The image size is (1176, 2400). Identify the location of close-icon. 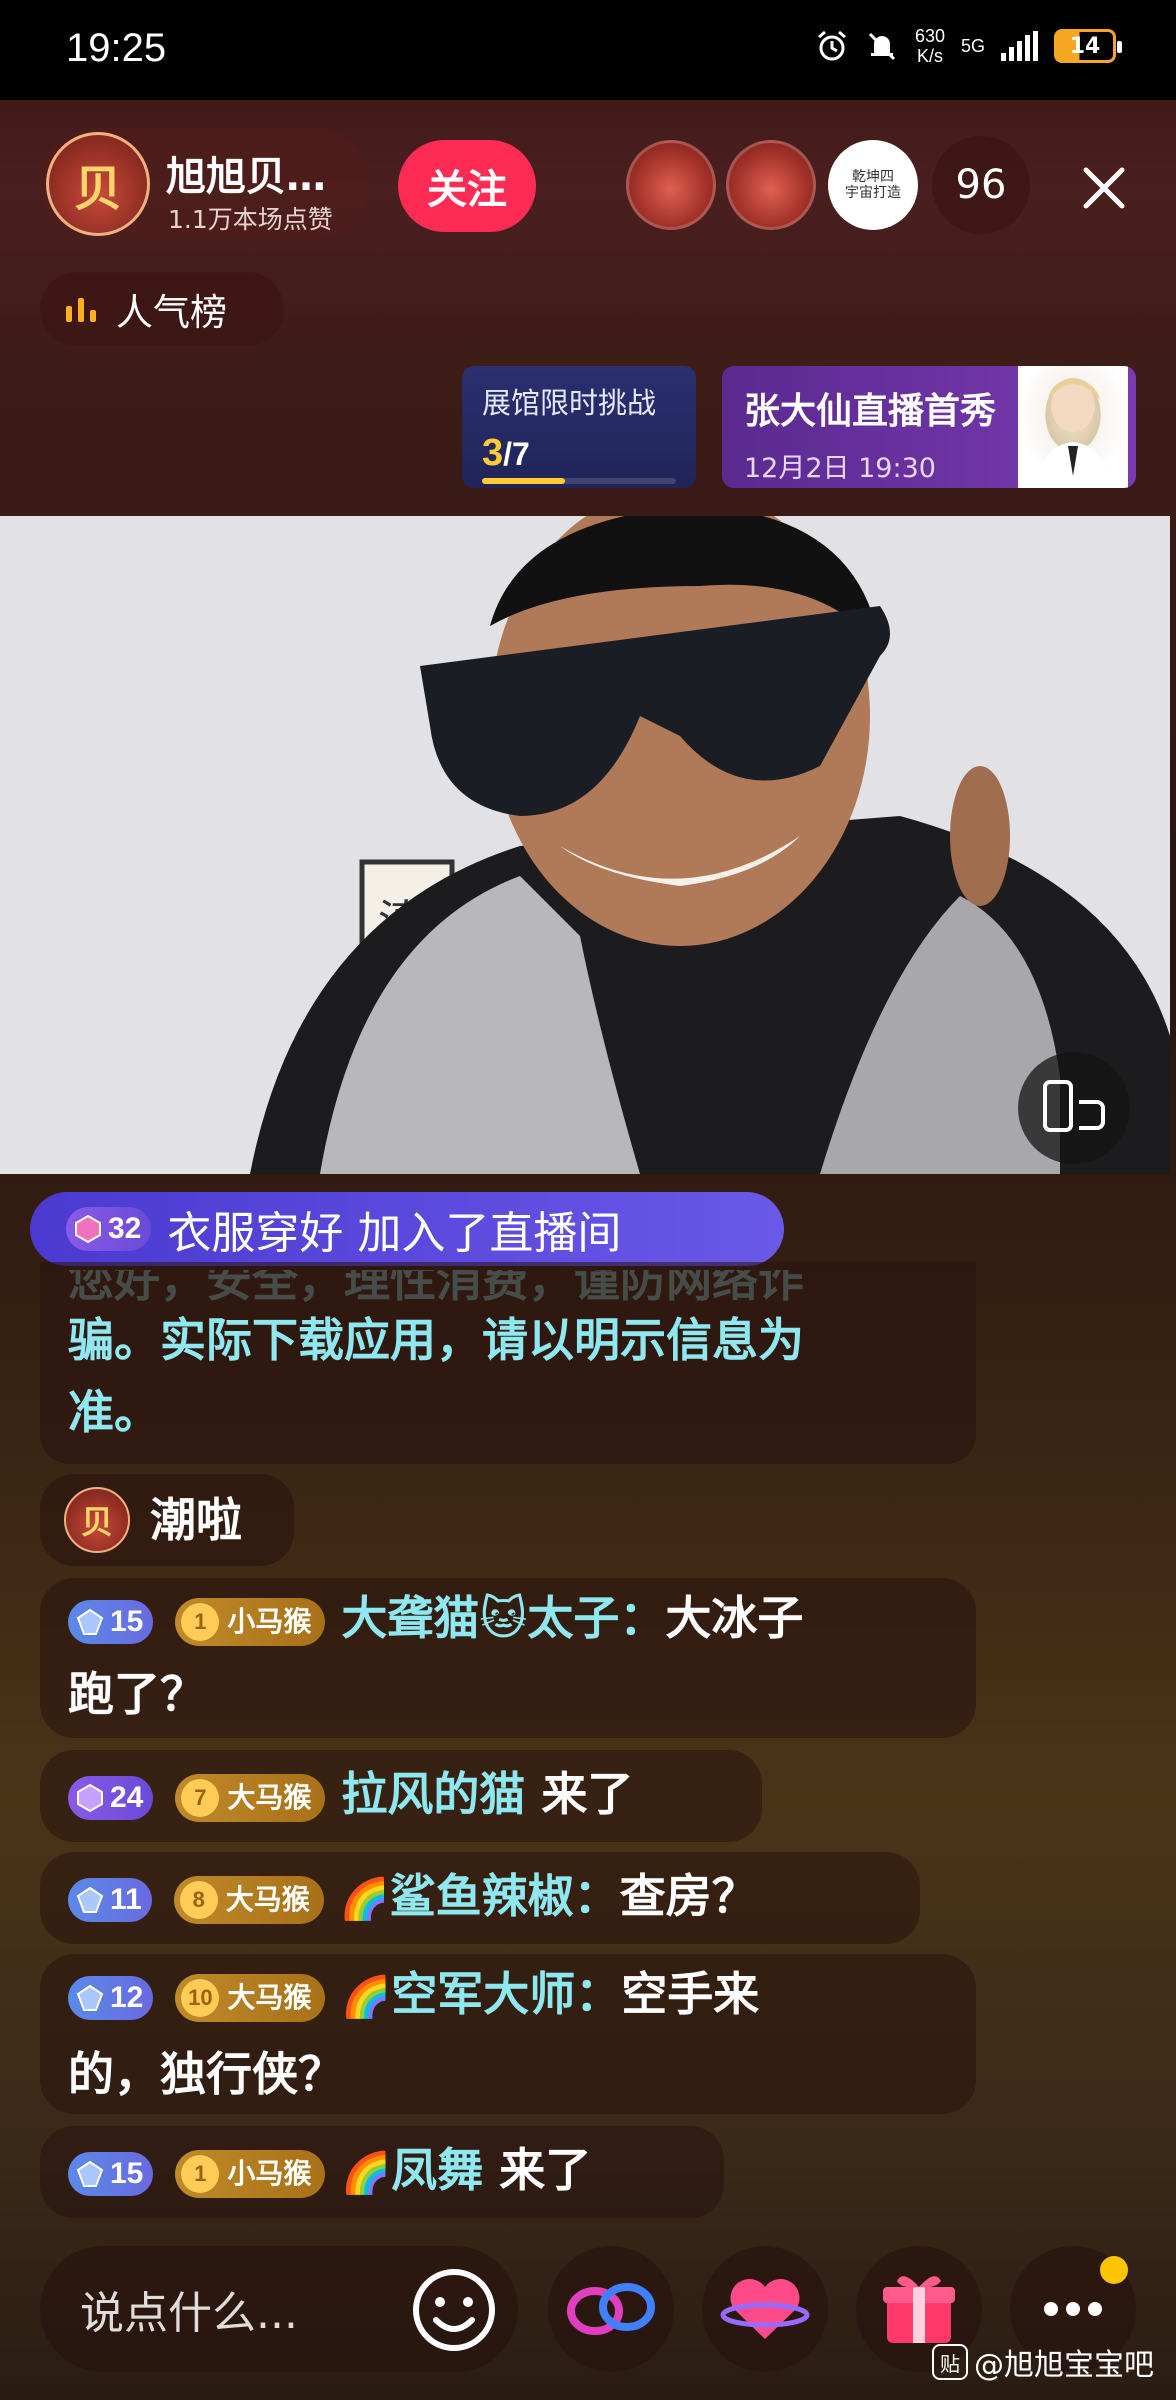
(1104, 188).